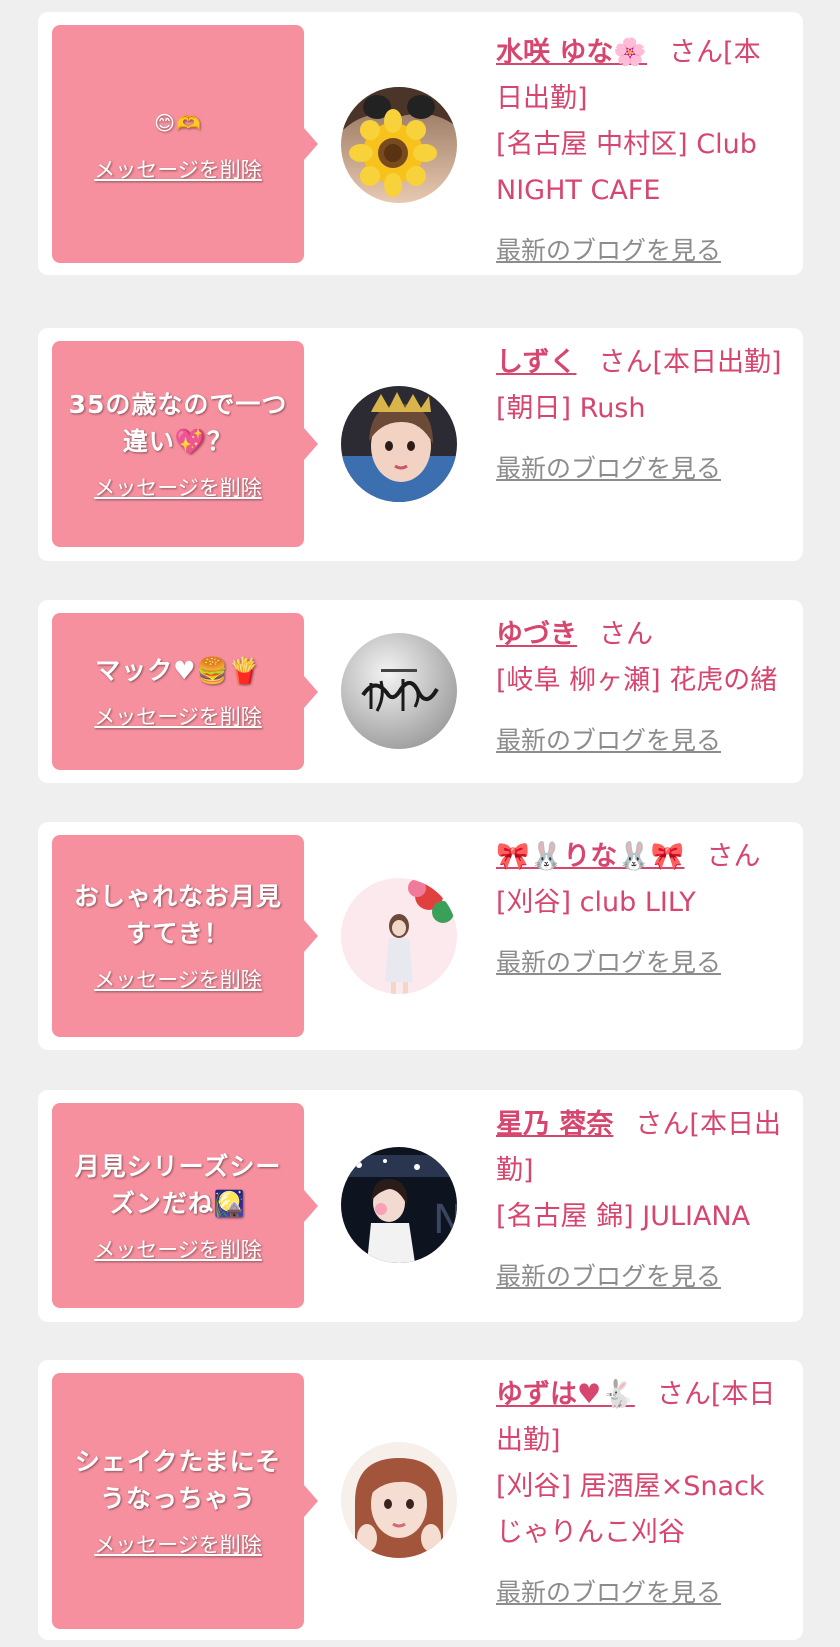 The height and width of the screenshot is (1647, 840). I want to click on girl-name-link: 星乃 蓉奈, so click(554, 1124).